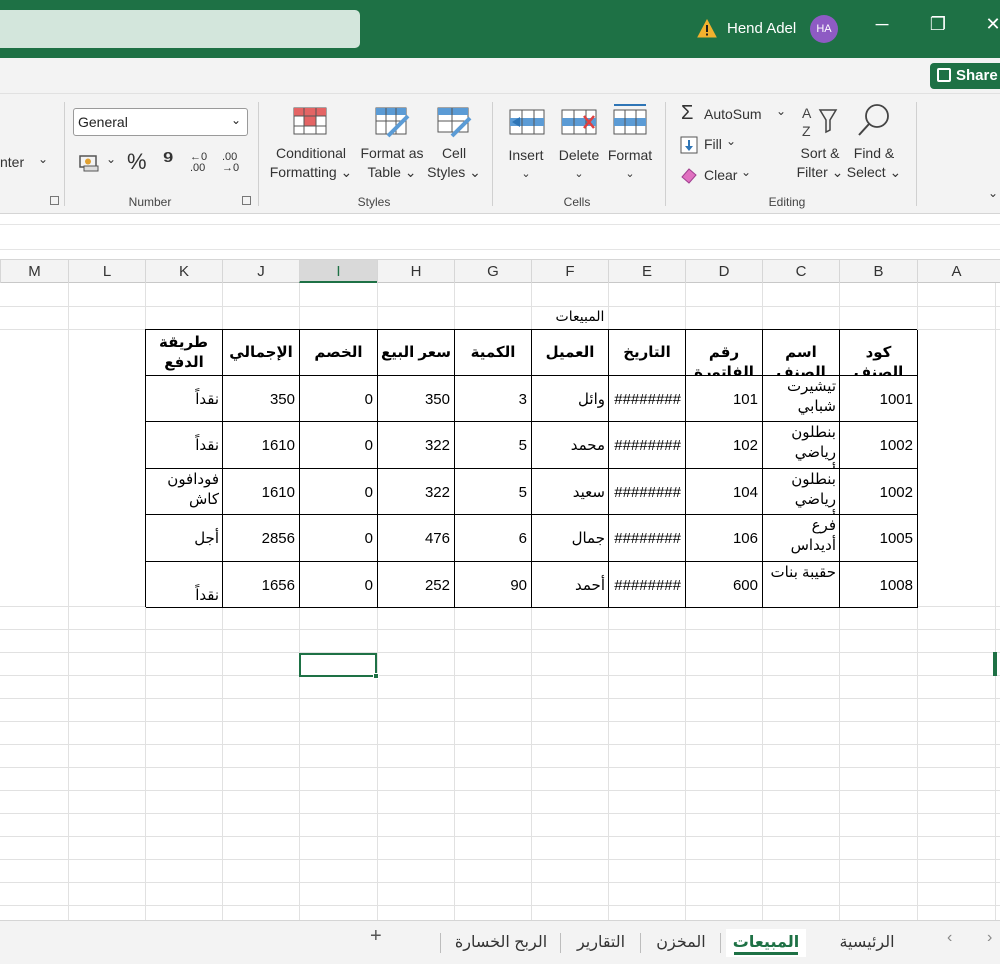  I want to click on add-sheet-button: +, so click(376, 936).